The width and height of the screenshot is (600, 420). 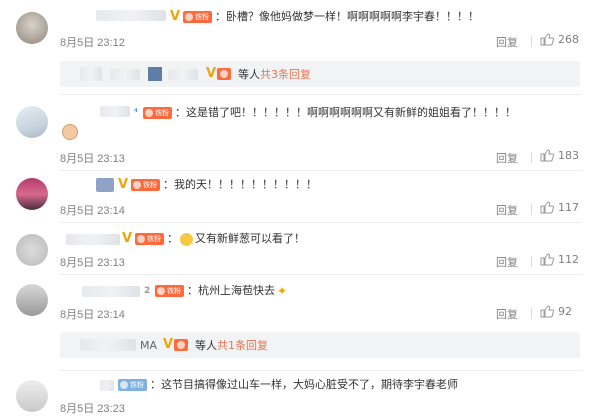 What do you see at coordinates (347, 16) in the screenshot?
I see `comment-text: ：卧槽？像他妈做梦一样！啊啊啊啊啊李宇春！！！！` at bounding box center [347, 16].